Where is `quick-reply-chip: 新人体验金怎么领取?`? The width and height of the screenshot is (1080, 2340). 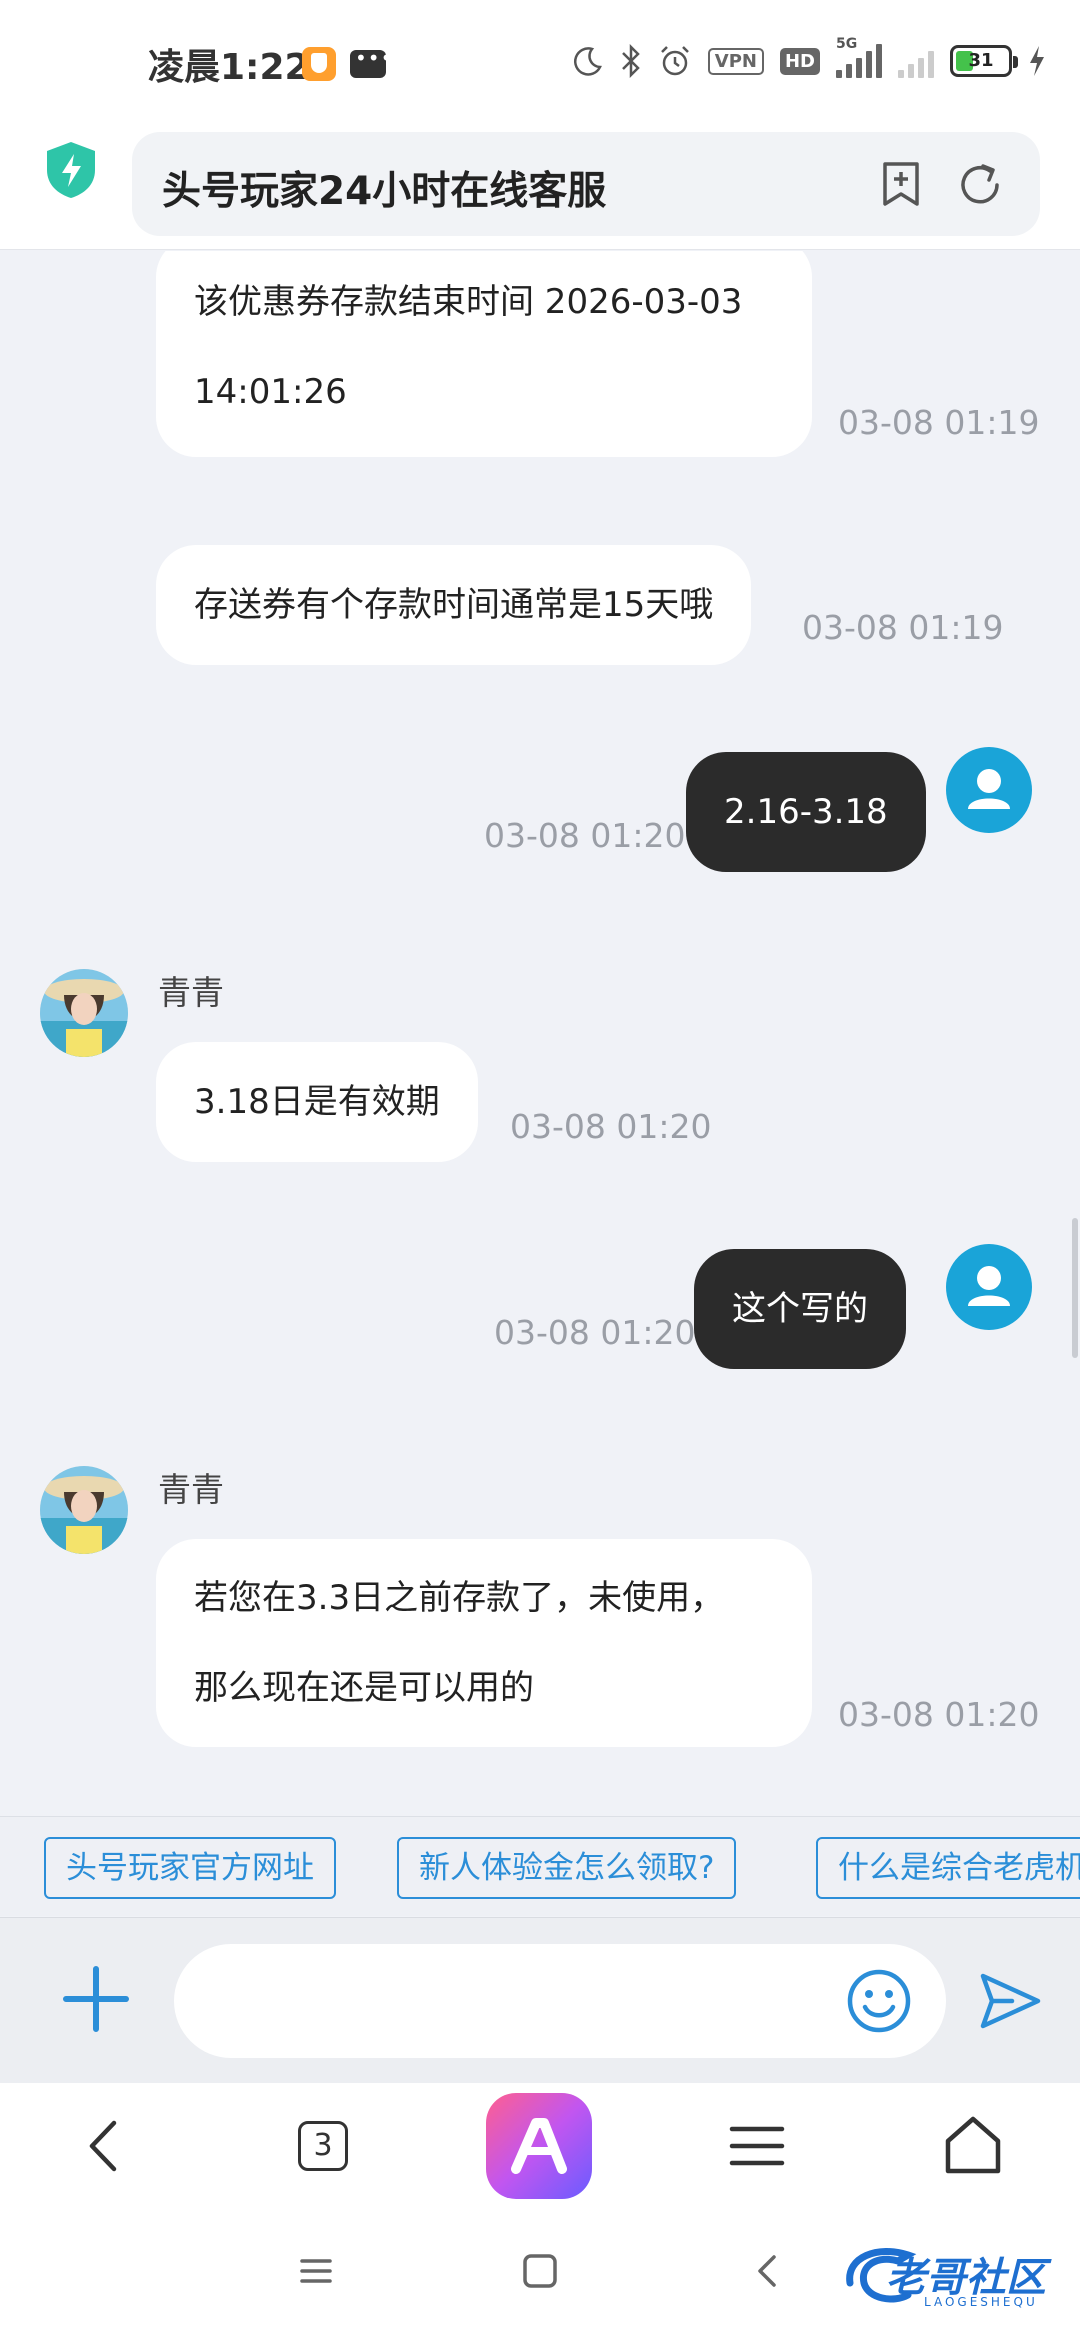 quick-reply-chip: 新人体验金怎么领取? is located at coordinates (567, 1868).